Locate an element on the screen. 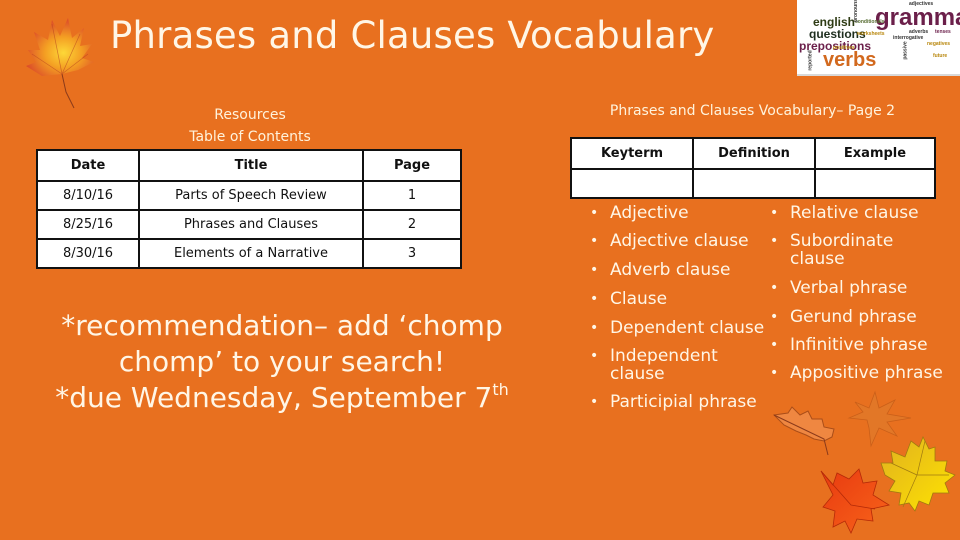 The height and width of the screenshot is (540, 960). toc-header-title: Title is located at coordinates (251, 165).